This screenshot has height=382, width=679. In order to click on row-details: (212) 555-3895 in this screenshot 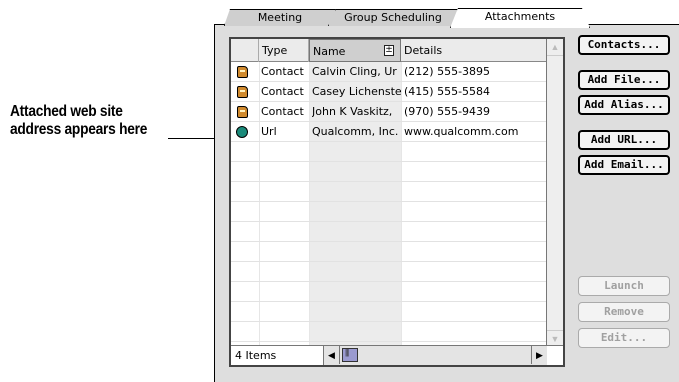, I will do `click(447, 71)`.